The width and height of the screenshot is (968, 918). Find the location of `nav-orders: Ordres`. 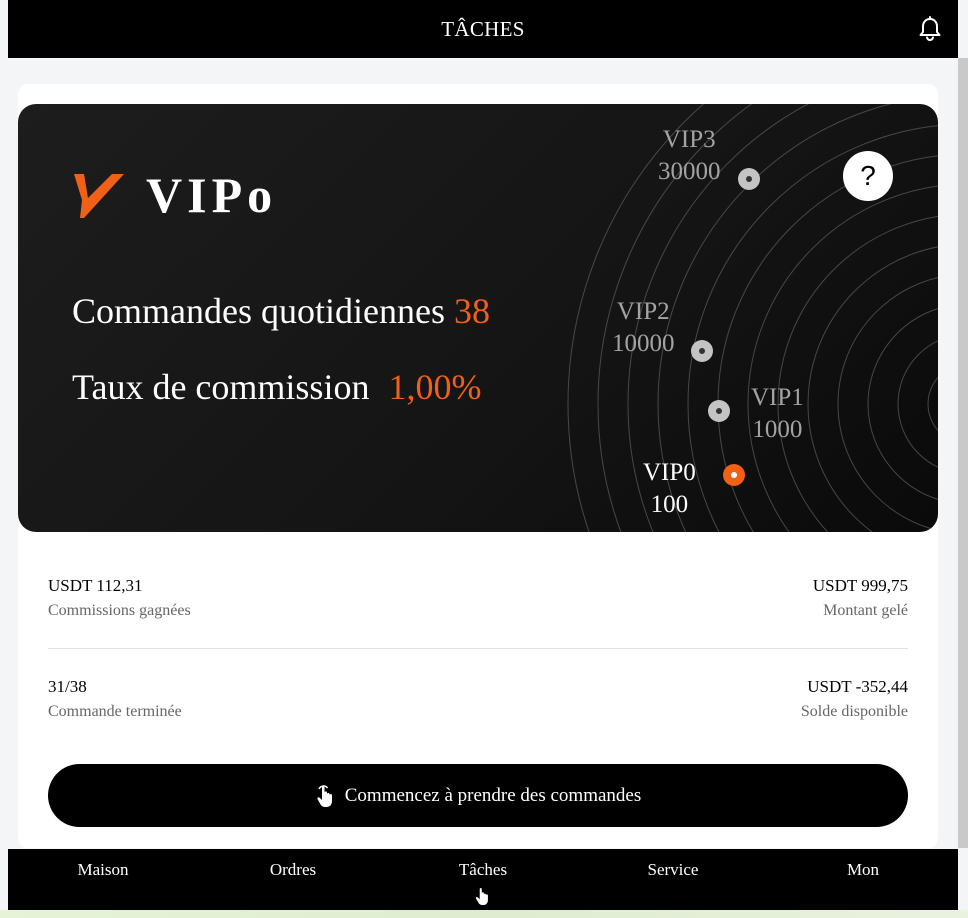

nav-orders: Ordres is located at coordinates (293, 870).